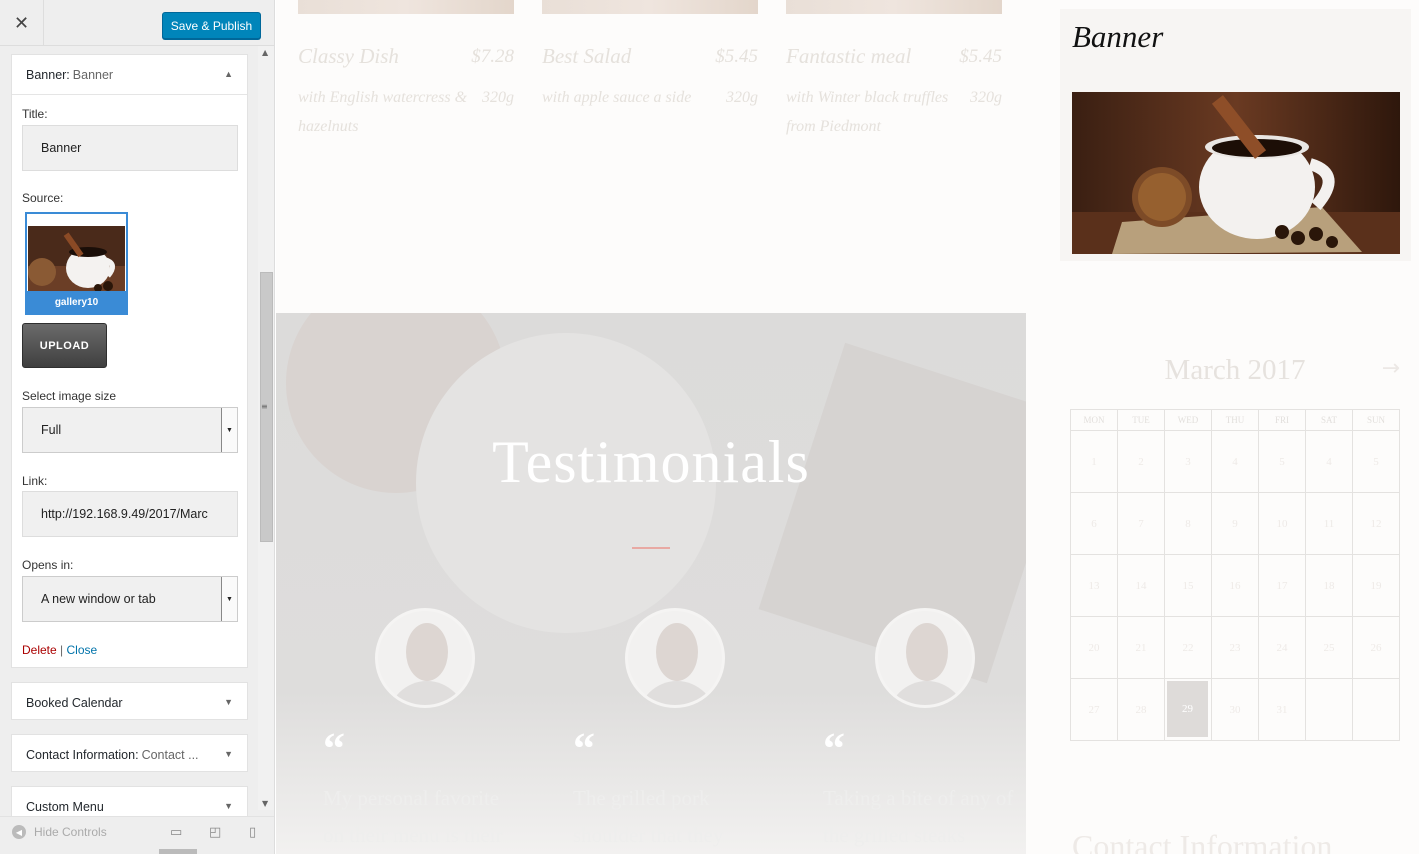 The width and height of the screenshot is (1419, 854). Describe the element at coordinates (1282, 420) in the screenshot. I see `weekday: FRI` at that location.